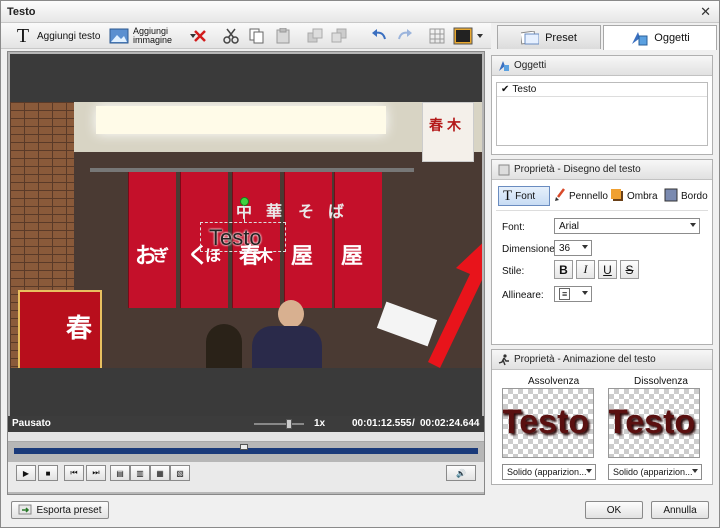 This screenshot has height=528, width=720. Describe the element at coordinates (573, 294) in the screenshot. I see `align-dropdown: ≡` at that location.